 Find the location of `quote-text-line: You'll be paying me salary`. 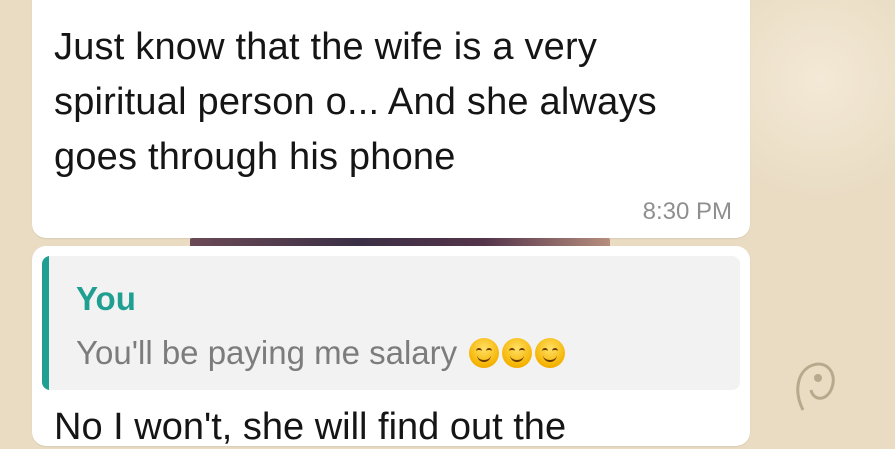

quote-text-line: You'll be paying me salary is located at coordinates (321, 353).